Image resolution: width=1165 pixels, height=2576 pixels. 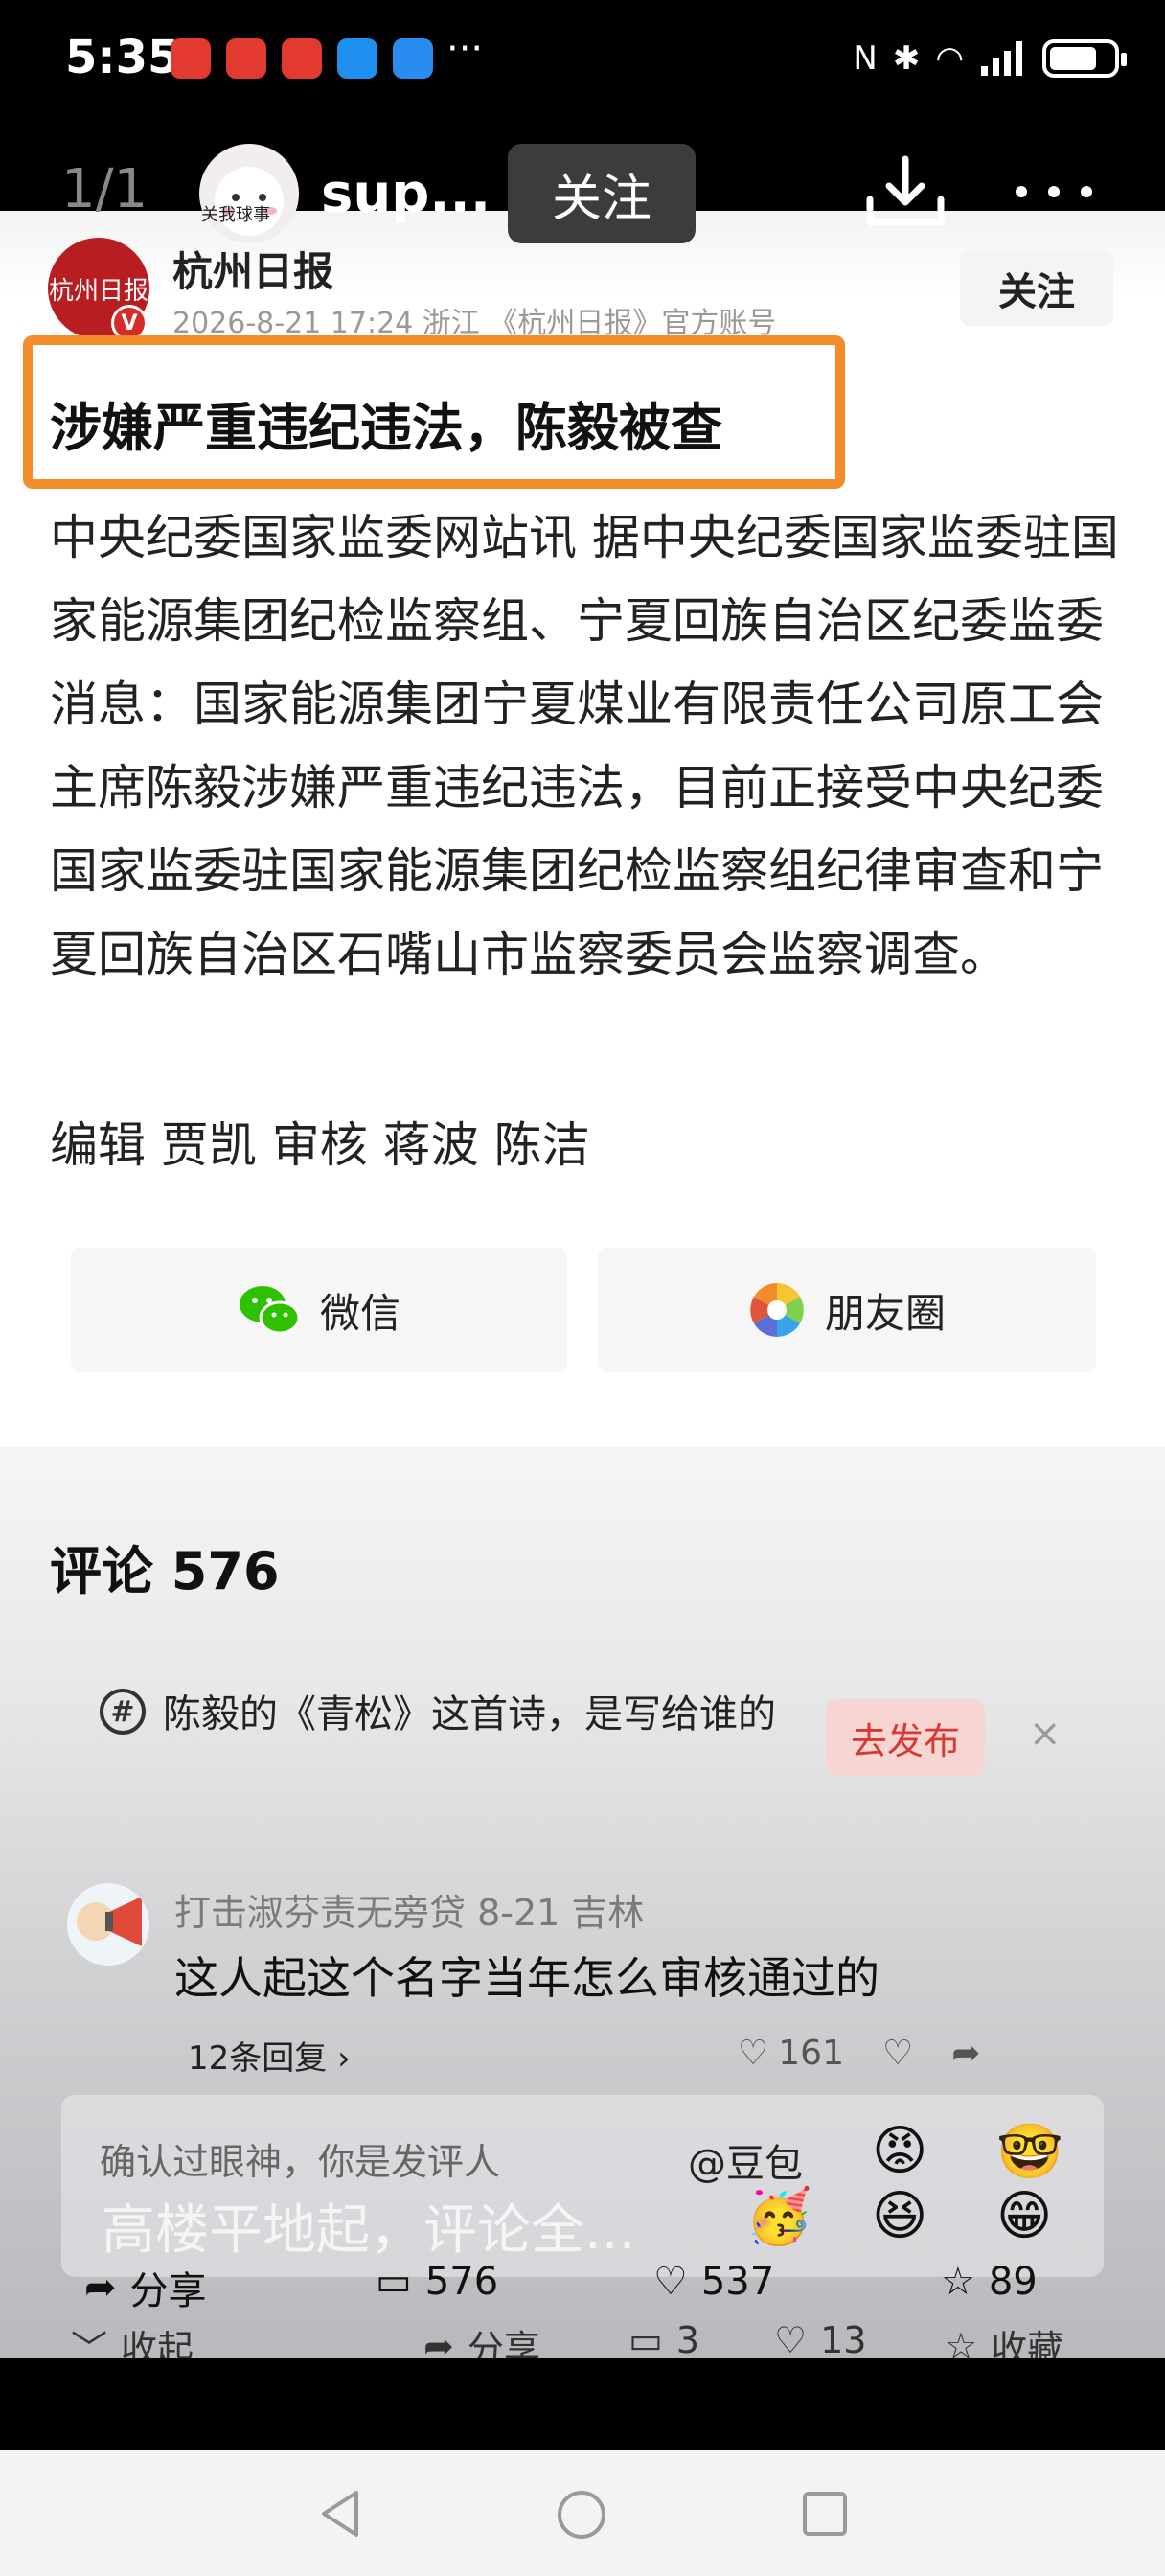 I want to click on go-publish-button: 去发布, so click(x=905, y=1737).